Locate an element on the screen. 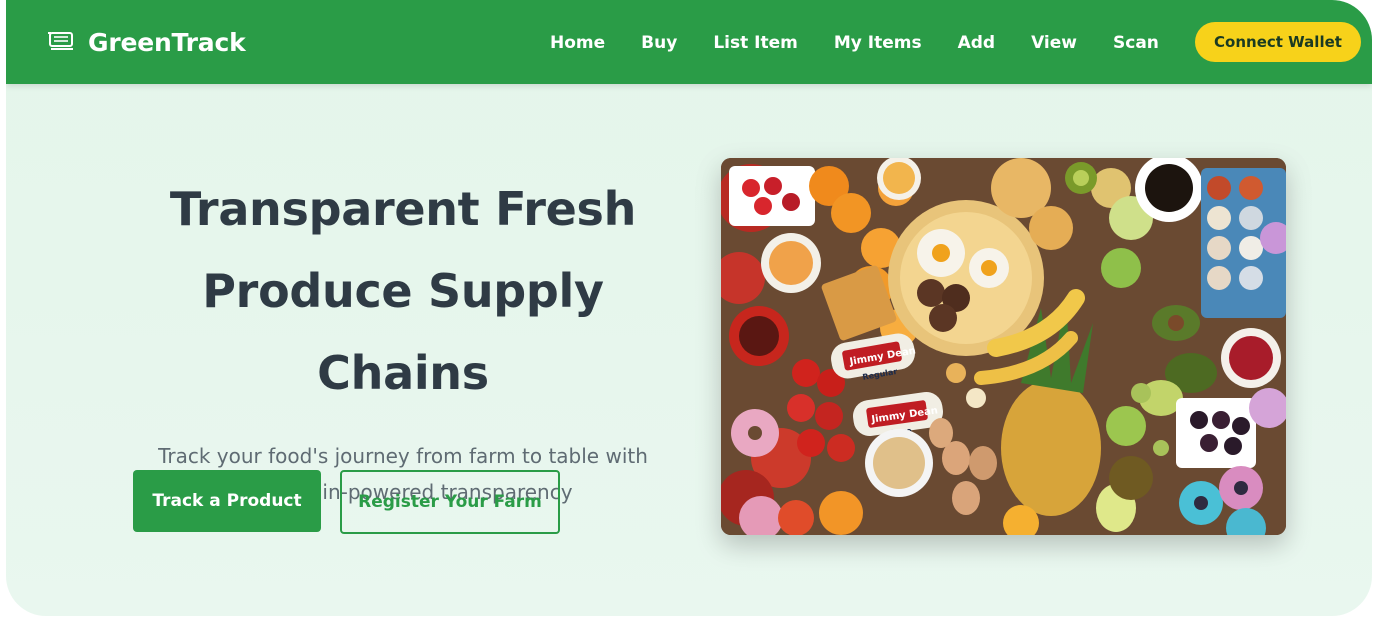 The image size is (1376, 620). nav-link-view: View is located at coordinates (1054, 43).